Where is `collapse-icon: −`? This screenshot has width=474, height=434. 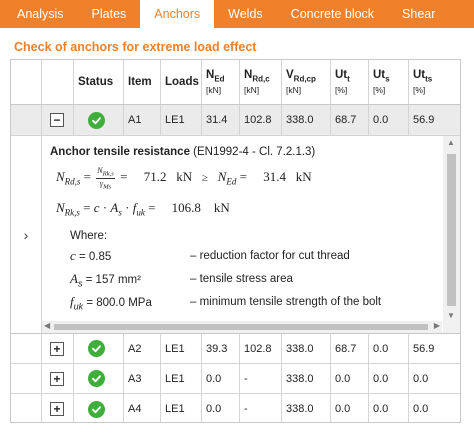 collapse-icon: − is located at coordinates (57, 120).